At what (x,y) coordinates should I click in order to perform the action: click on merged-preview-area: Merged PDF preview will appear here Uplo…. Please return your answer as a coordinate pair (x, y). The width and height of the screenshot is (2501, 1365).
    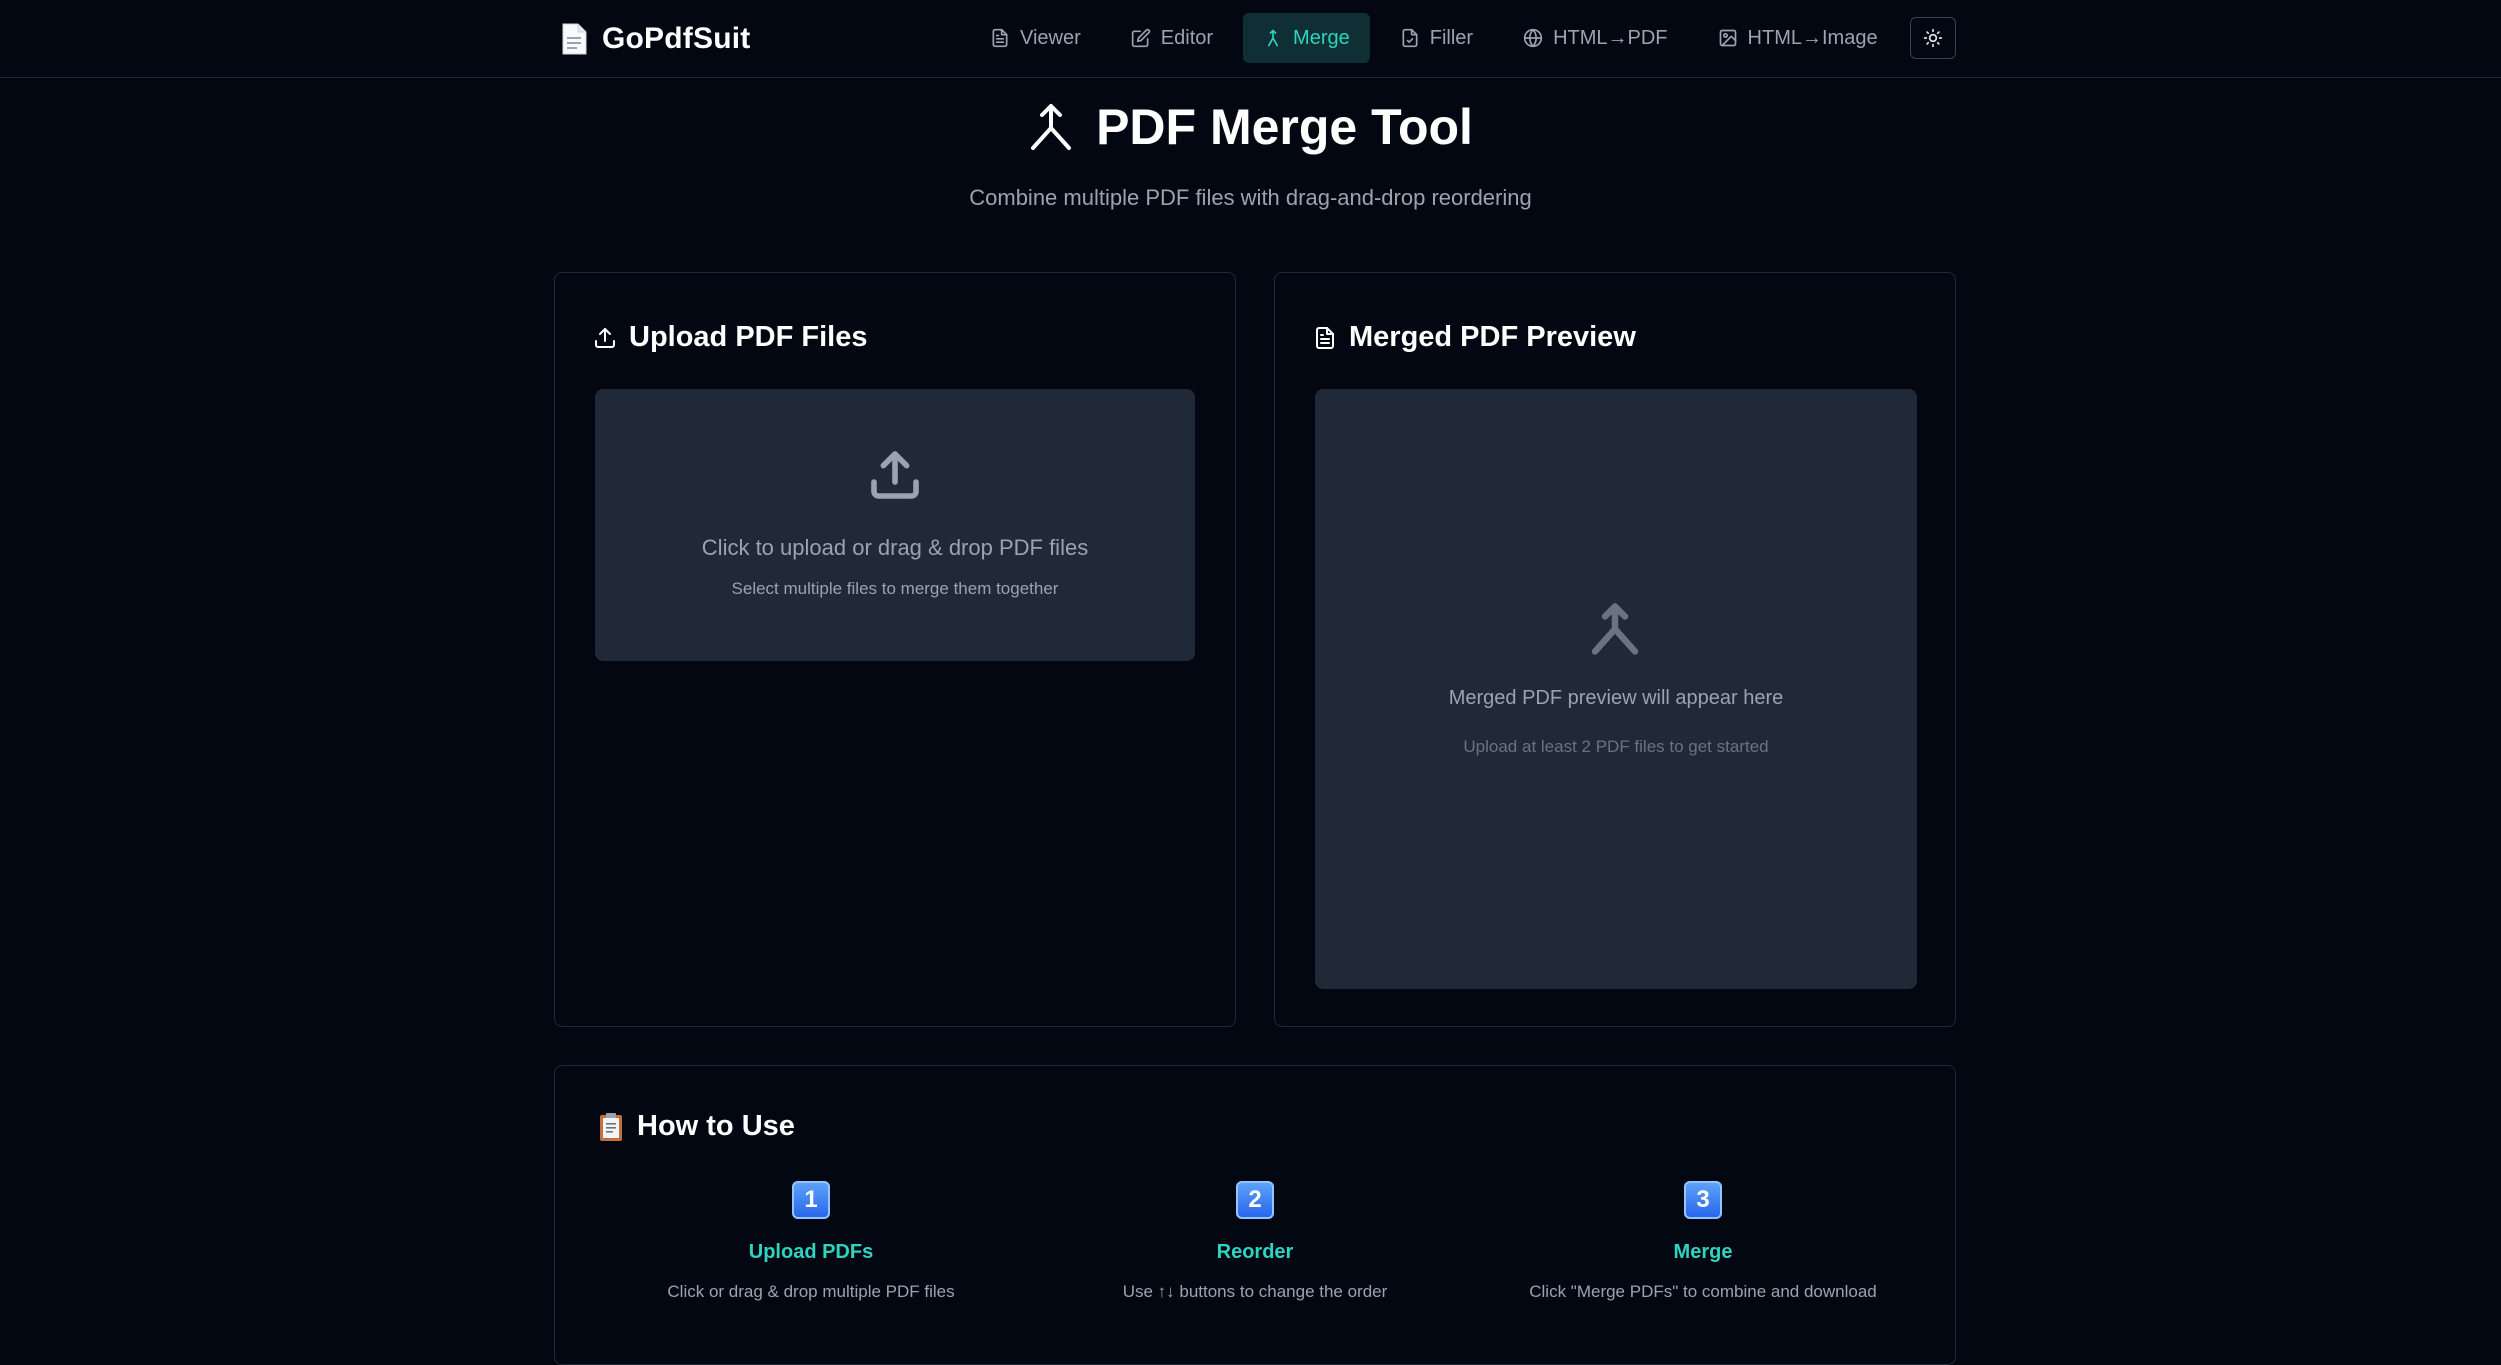
    Looking at the image, I should click on (1616, 689).